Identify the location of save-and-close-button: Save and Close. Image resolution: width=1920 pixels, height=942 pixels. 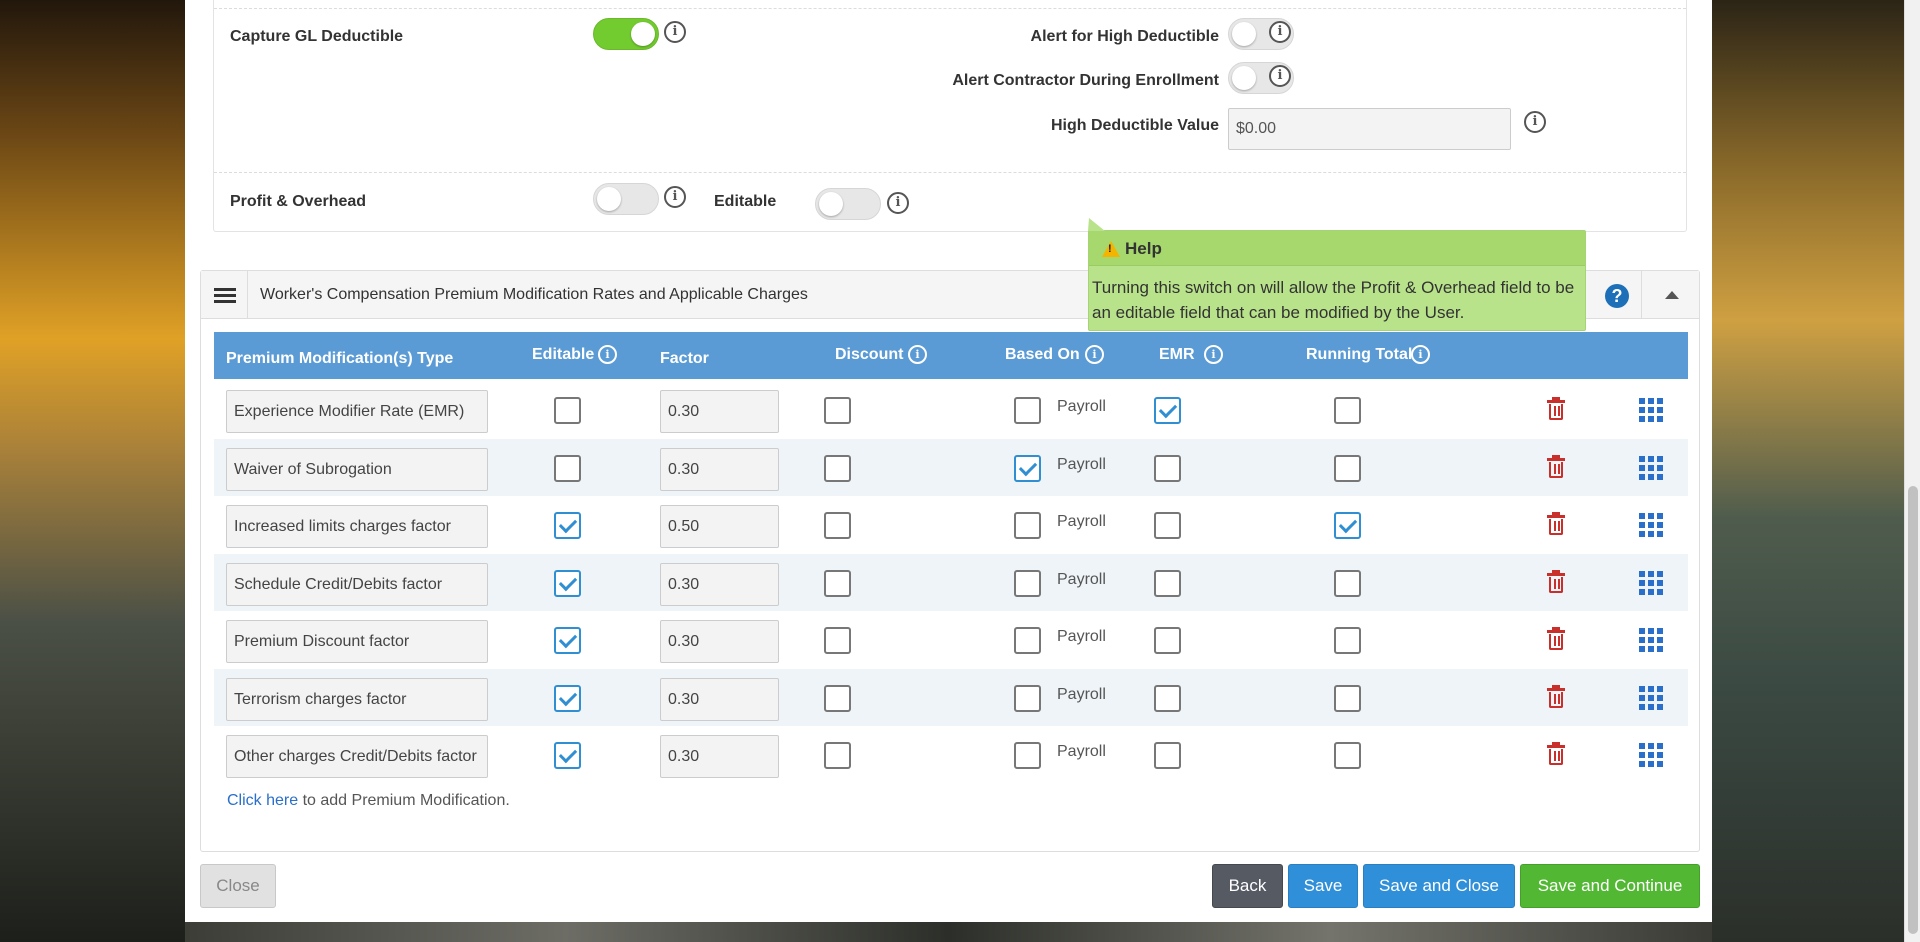
(1439, 886).